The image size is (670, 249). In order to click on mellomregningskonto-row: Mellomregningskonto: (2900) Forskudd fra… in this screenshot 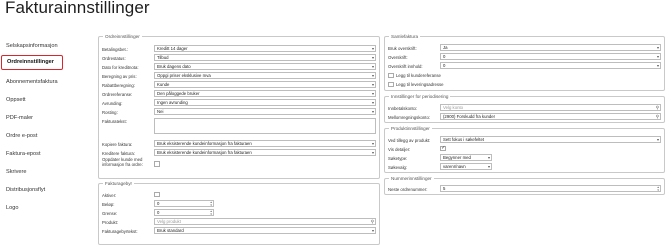, I will do `click(524, 117)`.